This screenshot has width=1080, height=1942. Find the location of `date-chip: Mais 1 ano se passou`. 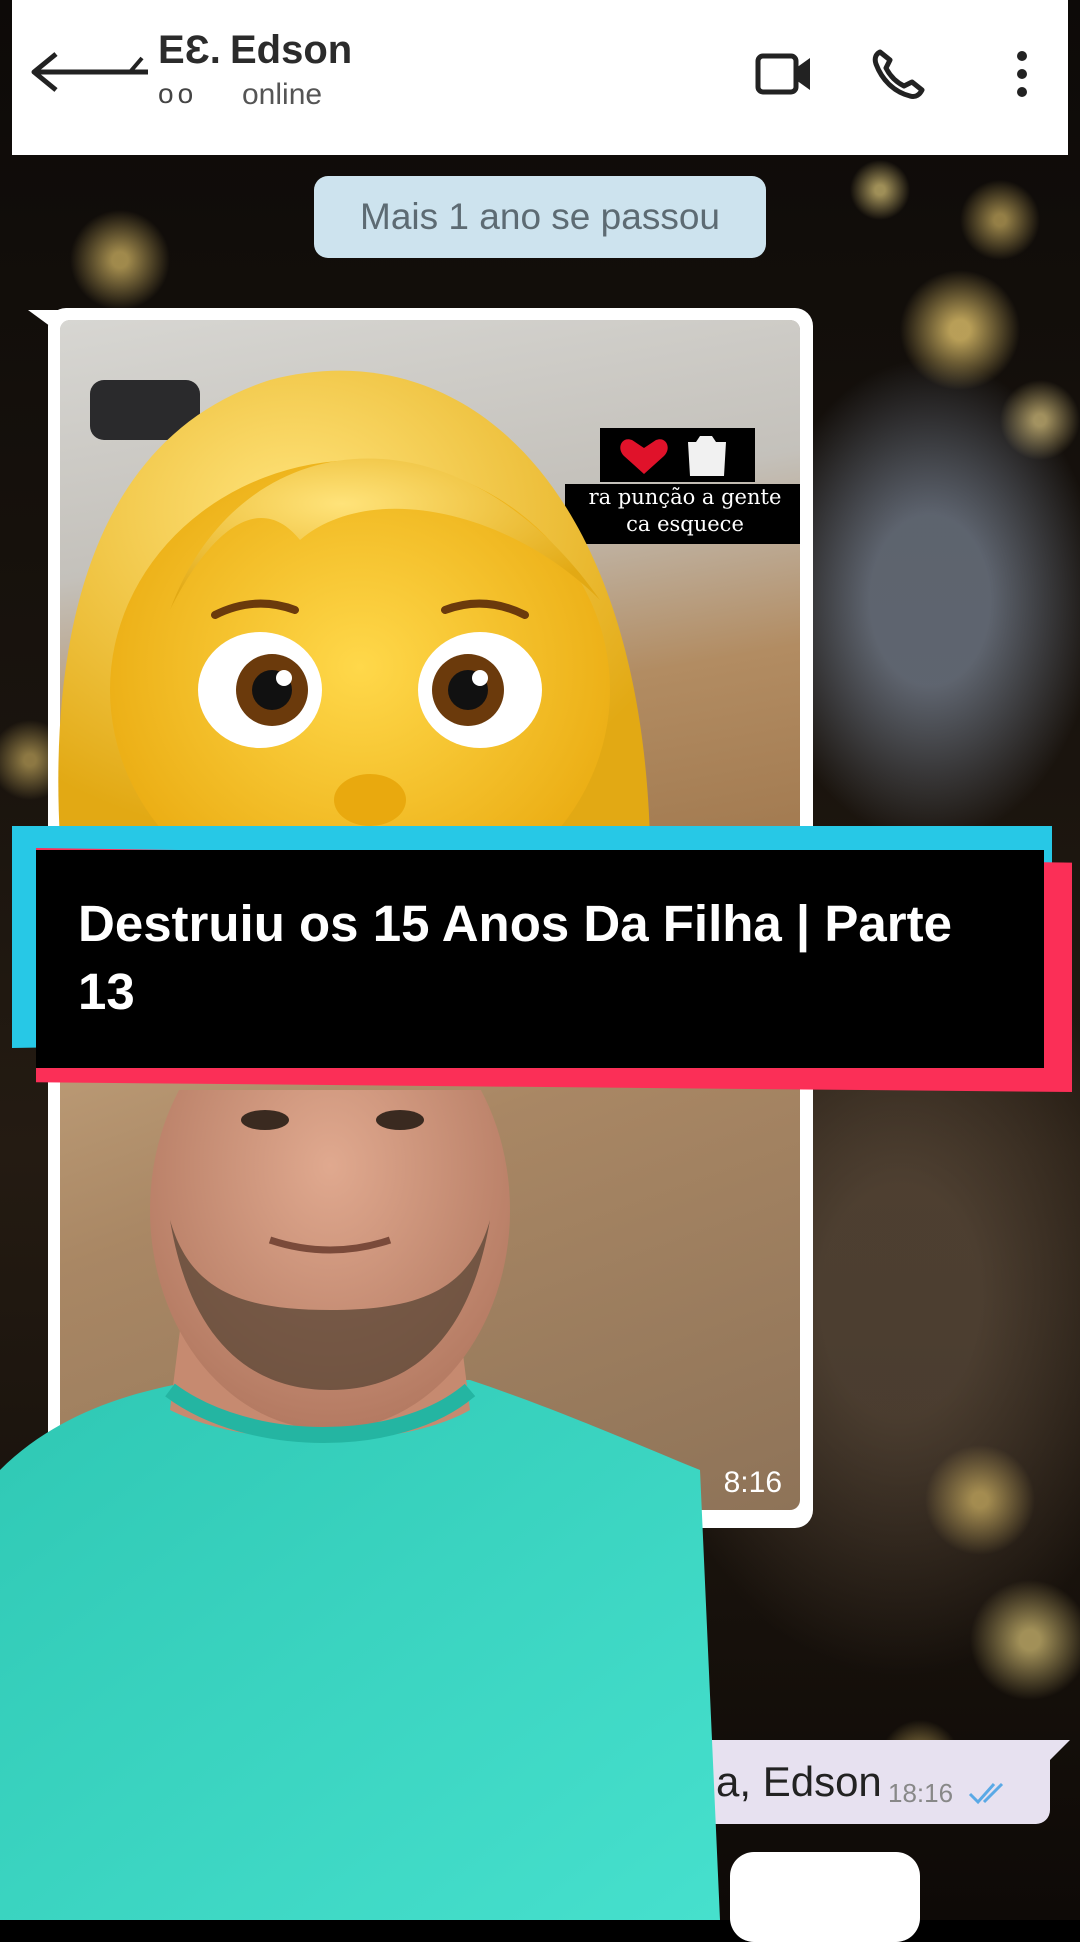

date-chip: Mais 1 ano se passou is located at coordinates (540, 217).